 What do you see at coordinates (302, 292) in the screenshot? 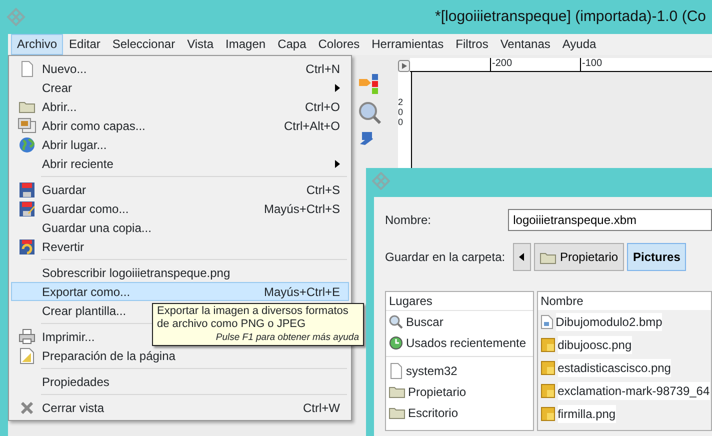
I see `shortcut-text: Mayús+Ctrl+E` at bounding box center [302, 292].